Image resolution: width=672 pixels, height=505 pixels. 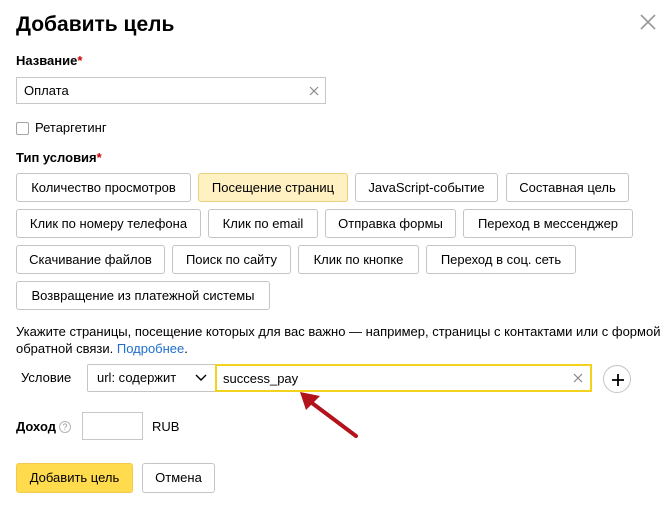 What do you see at coordinates (648, 22) in the screenshot?
I see `close-icon` at bounding box center [648, 22].